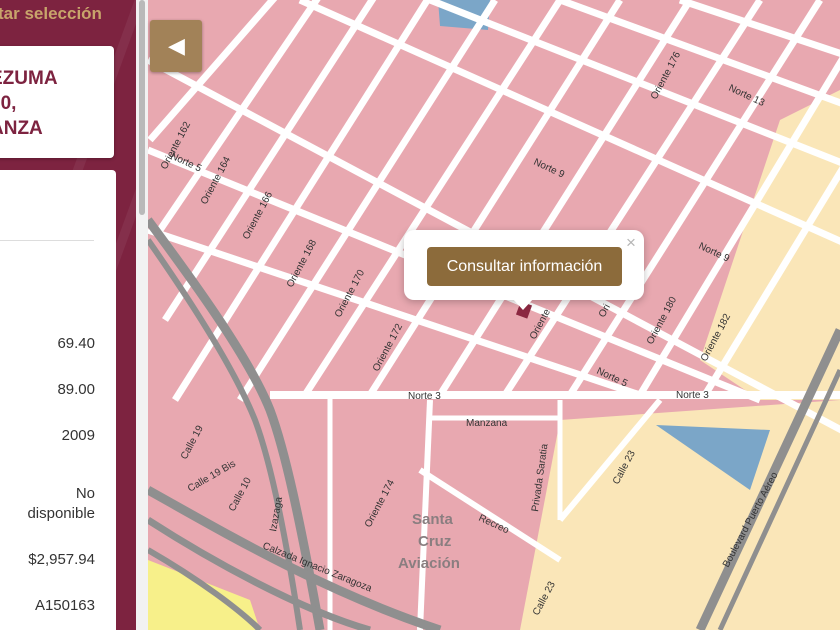 Image resolution: width=840 pixels, height=630 pixels. I want to click on value-3: 2009, so click(78, 435).